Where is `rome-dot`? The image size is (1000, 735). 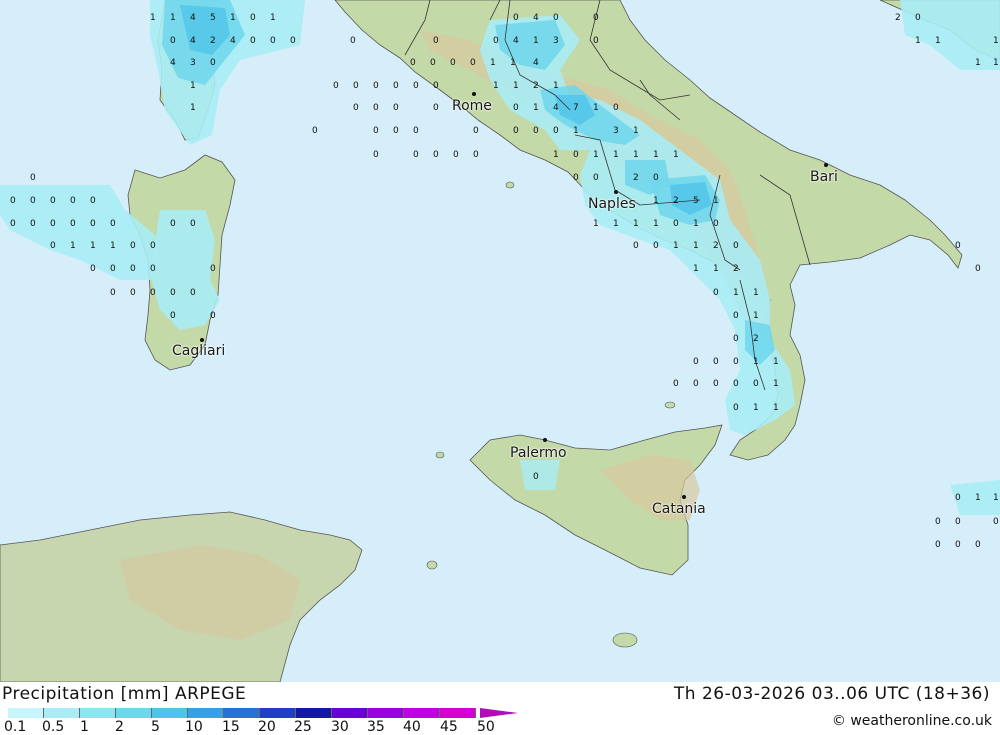
rome-dot is located at coordinates (474, 94).